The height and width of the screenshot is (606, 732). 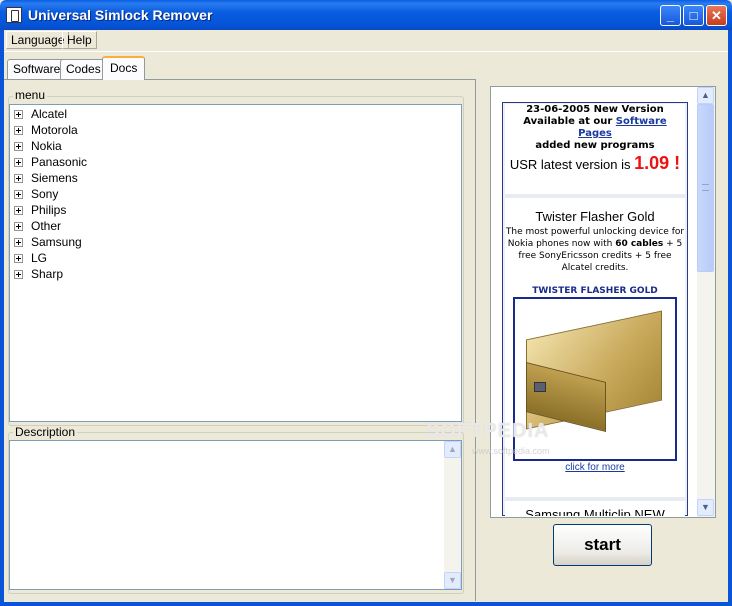 What do you see at coordinates (14, 15) in the screenshot?
I see `app-icon` at bounding box center [14, 15].